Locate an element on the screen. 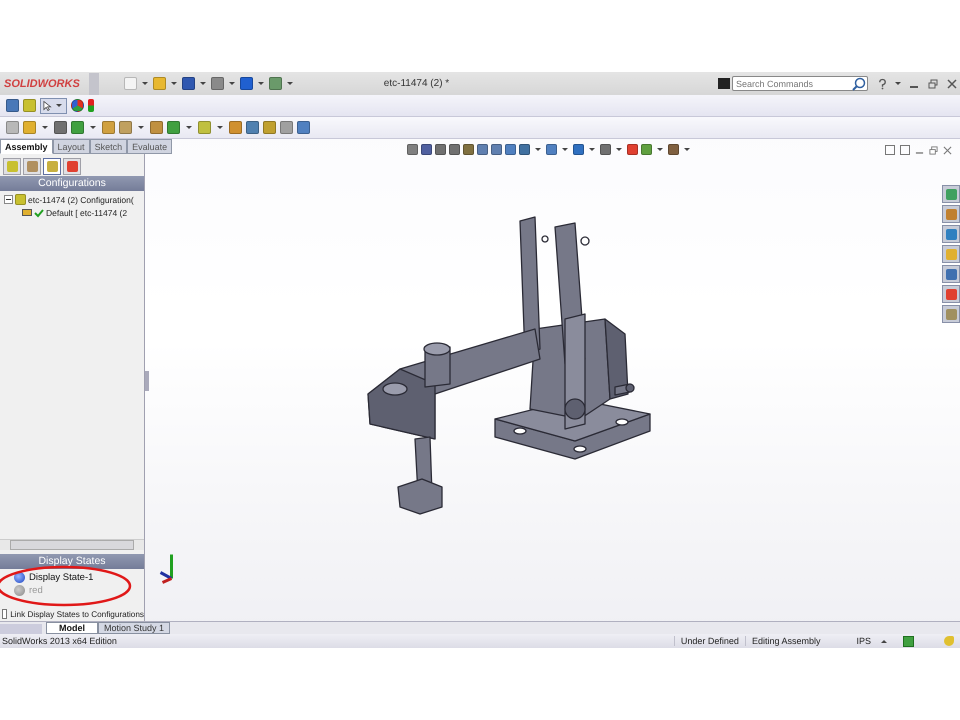 The height and width of the screenshot is (720, 960). search-field: Search Commands is located at coordinates (800, 83).